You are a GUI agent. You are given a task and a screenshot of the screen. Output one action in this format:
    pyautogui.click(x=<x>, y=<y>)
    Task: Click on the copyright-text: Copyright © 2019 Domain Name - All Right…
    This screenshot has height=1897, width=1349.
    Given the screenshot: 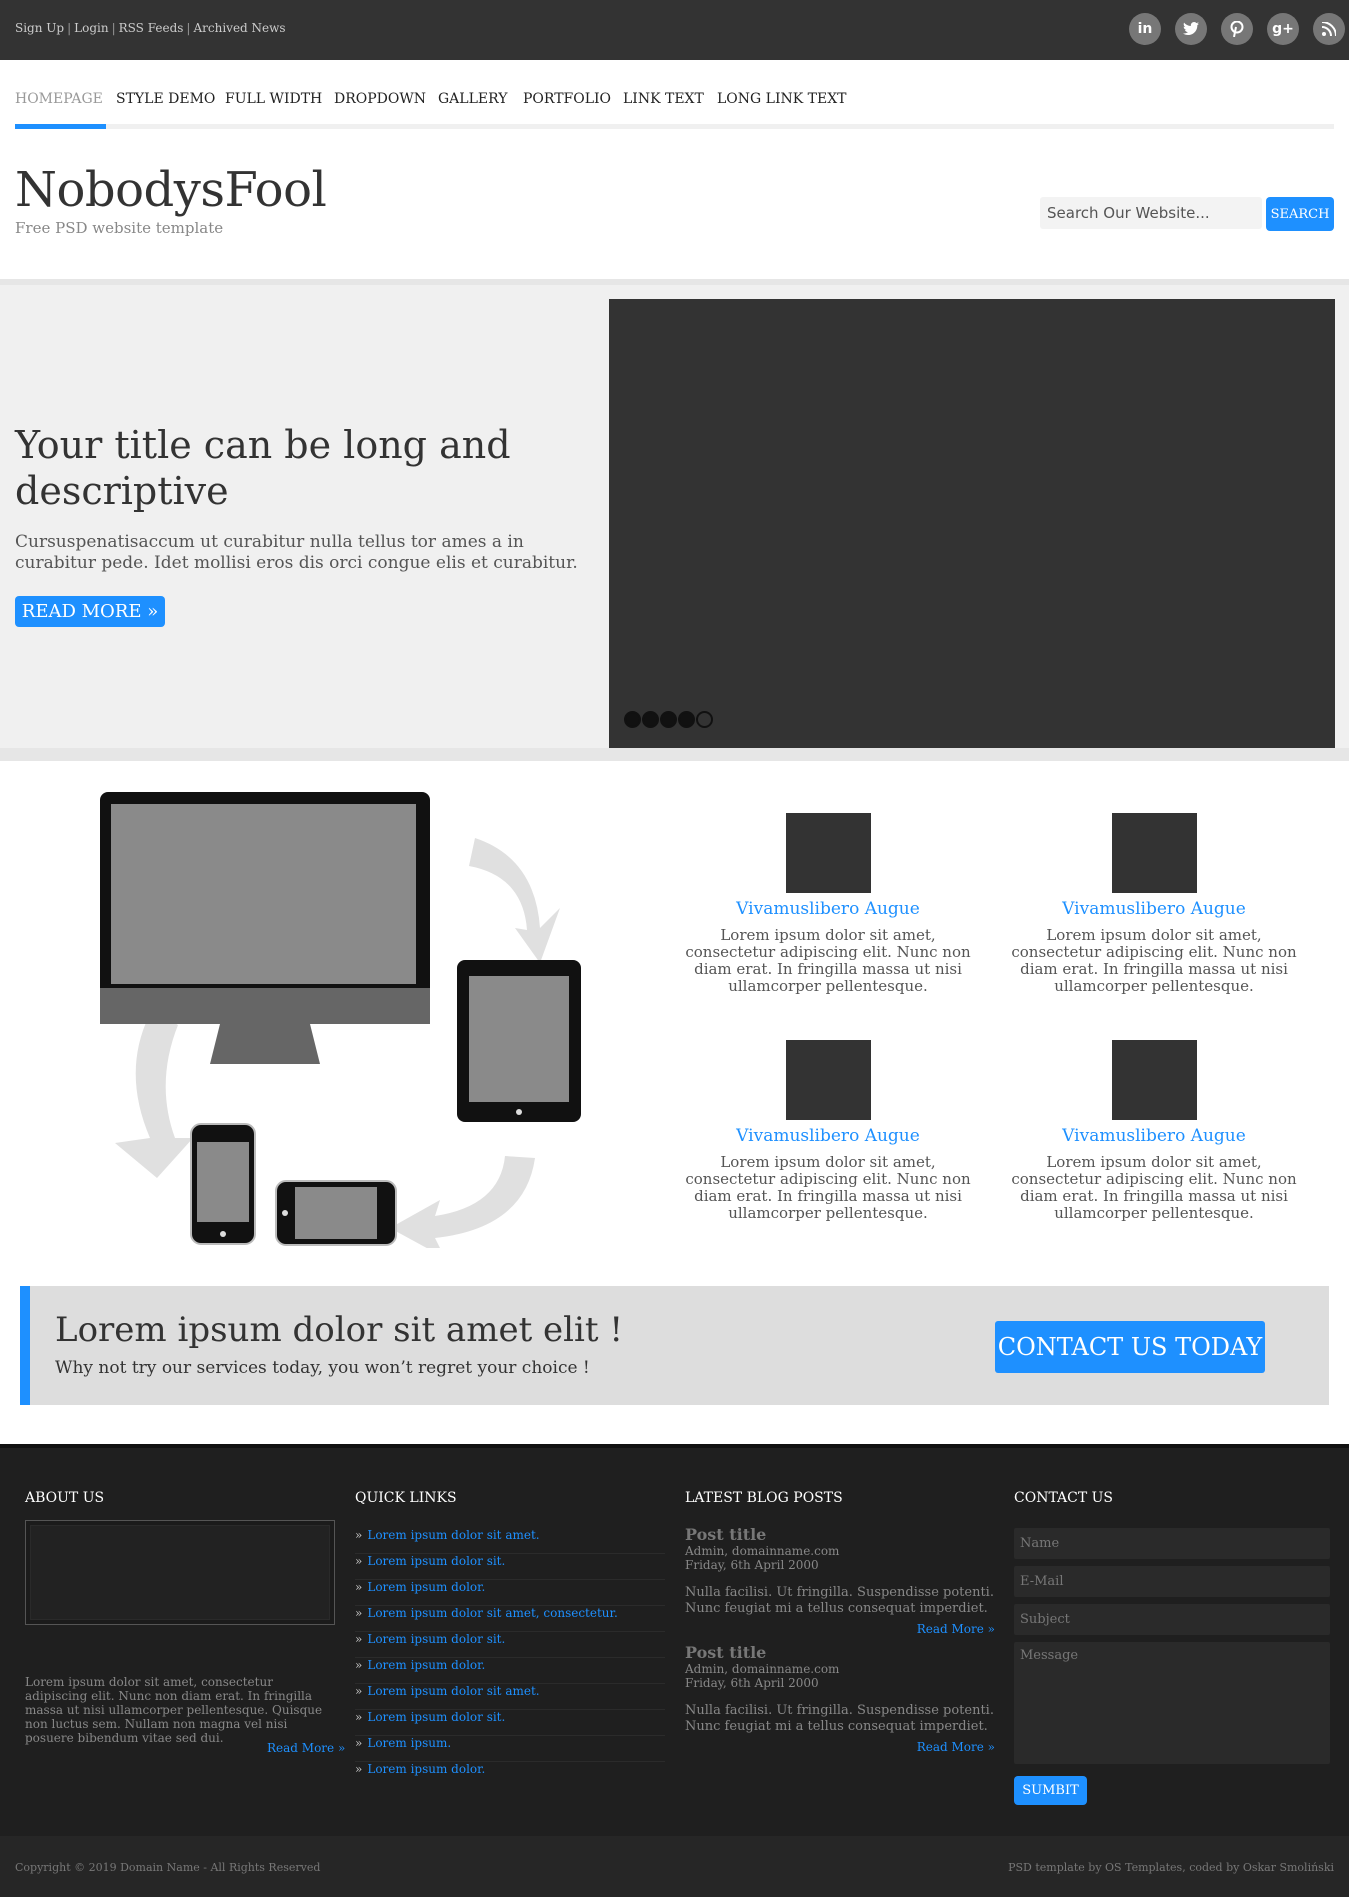 What is the action you would take?
    pyautogui.click(x=168, y=1867)
    